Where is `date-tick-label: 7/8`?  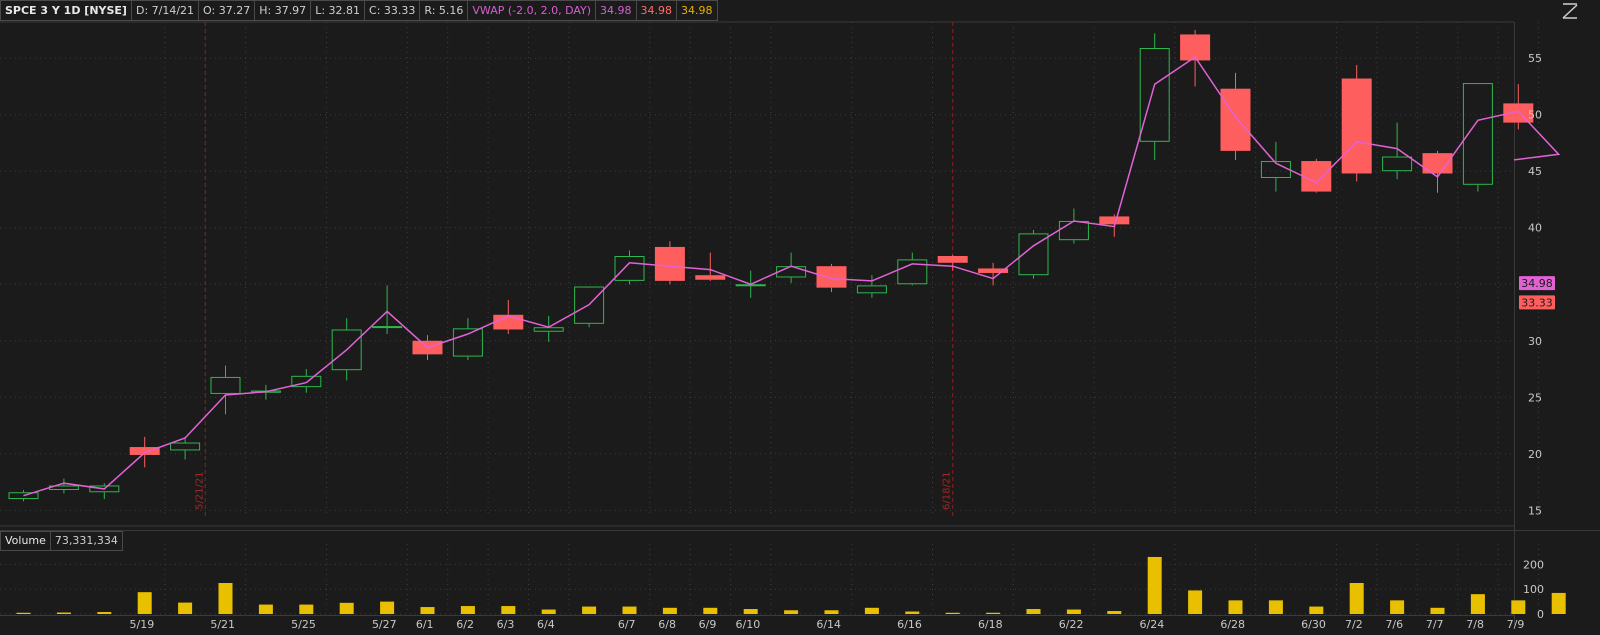
date-tick-label: 7/8 is located at coordinates (1475, 624).